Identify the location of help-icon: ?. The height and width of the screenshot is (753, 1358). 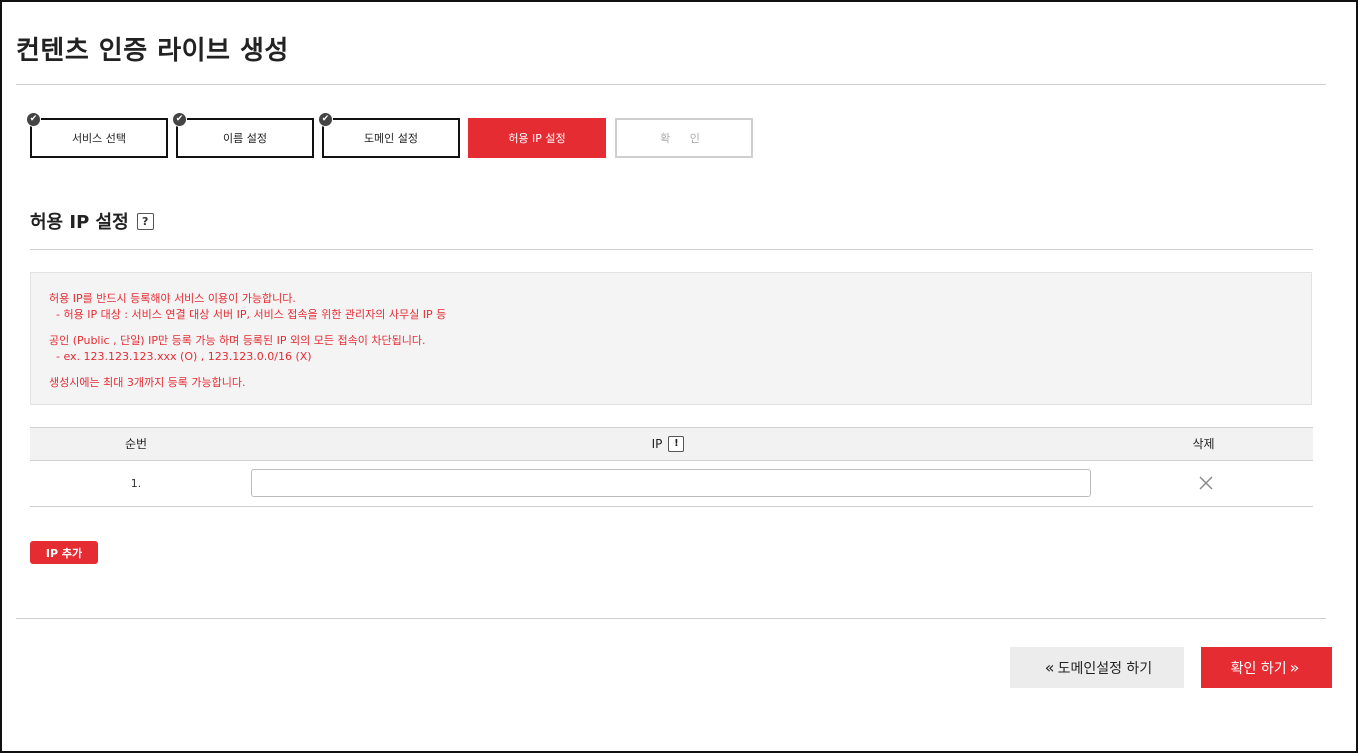
(145, 221).